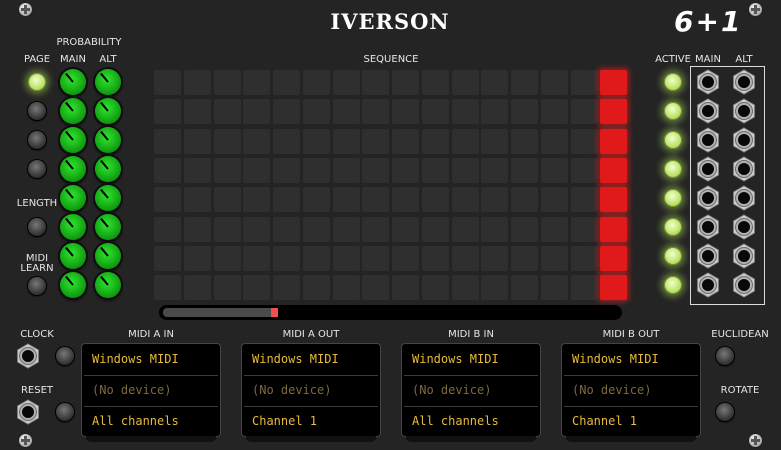 This screenshot has width=781, height=450. What do you see at coordinates (37, 140) in the screenshot?
I see `page-3-button` at bounding box center [37, 140].